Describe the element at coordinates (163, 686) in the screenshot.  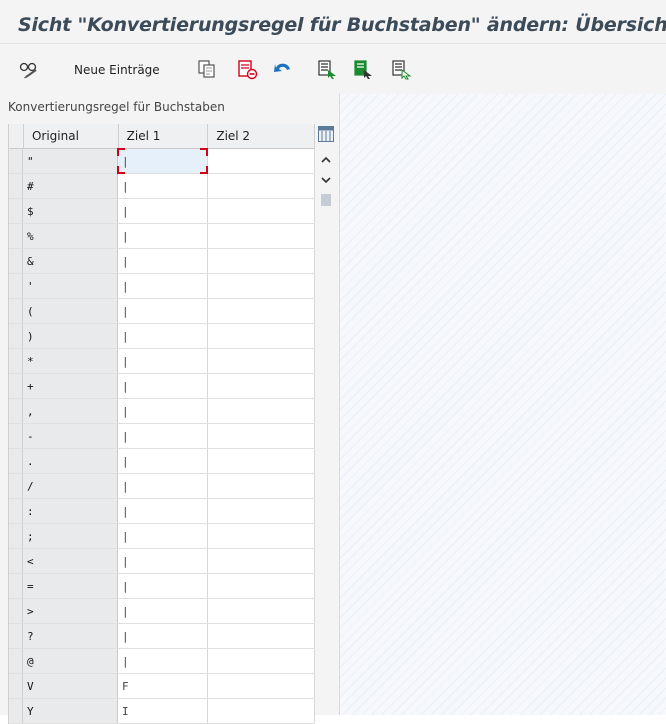
I see `cell-ziel1-input: F` at that location.